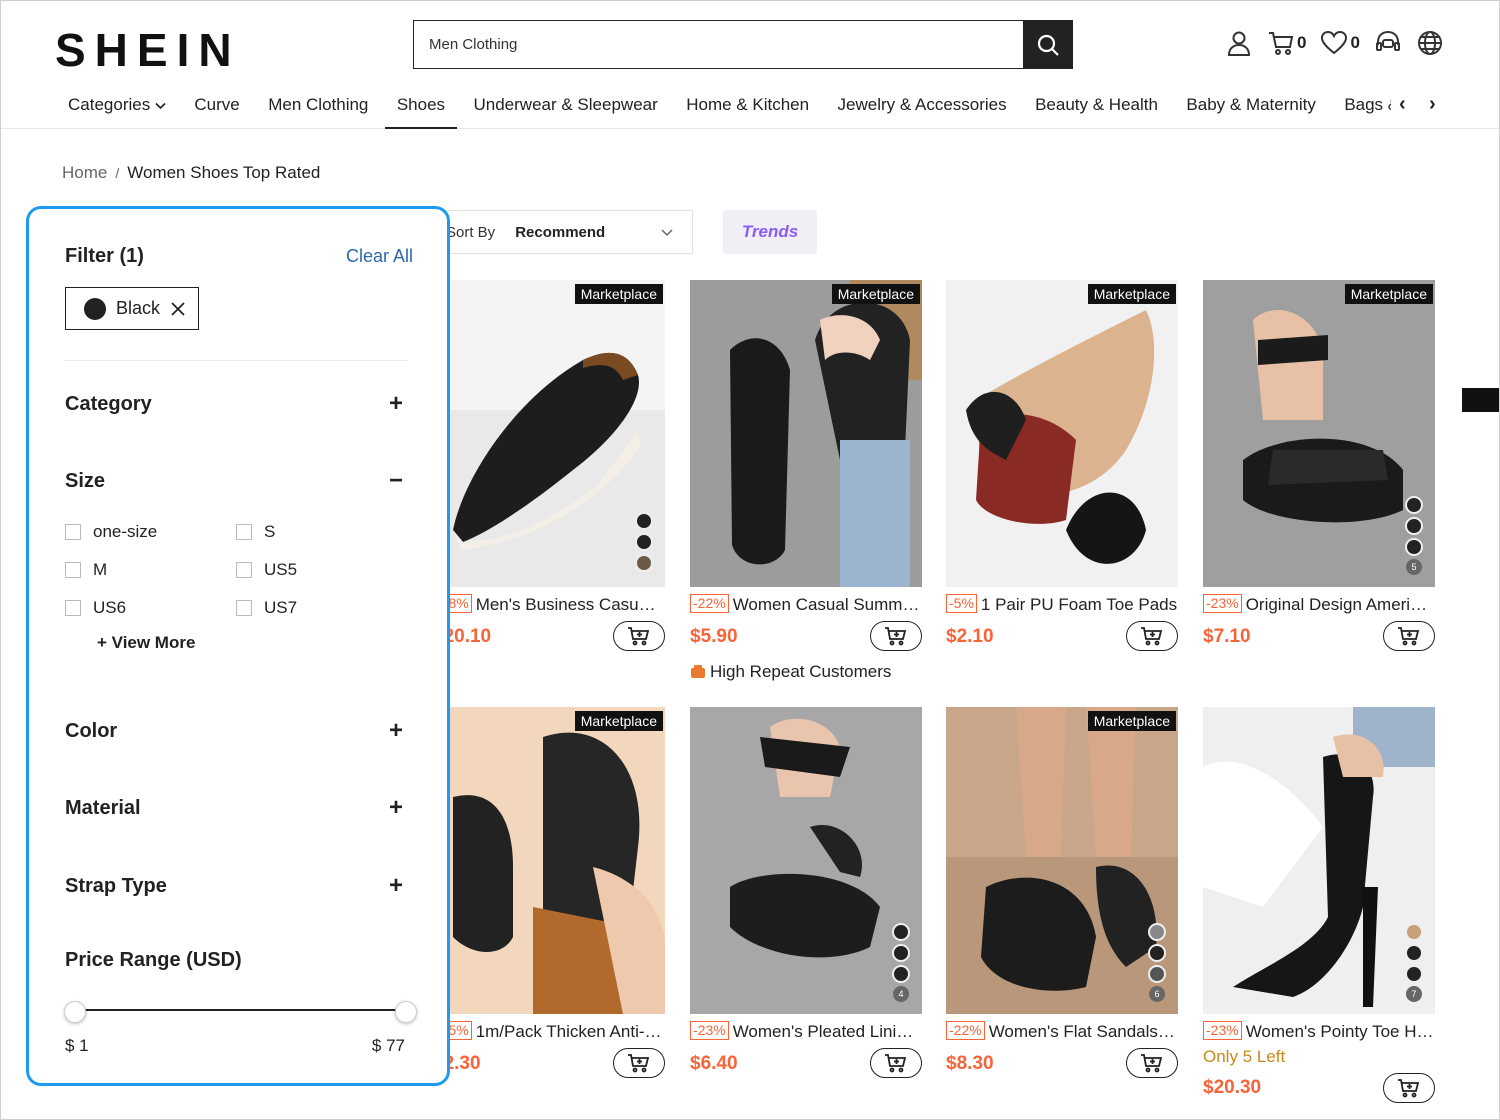  I want to click on repeat-icon, so click(698, 671).